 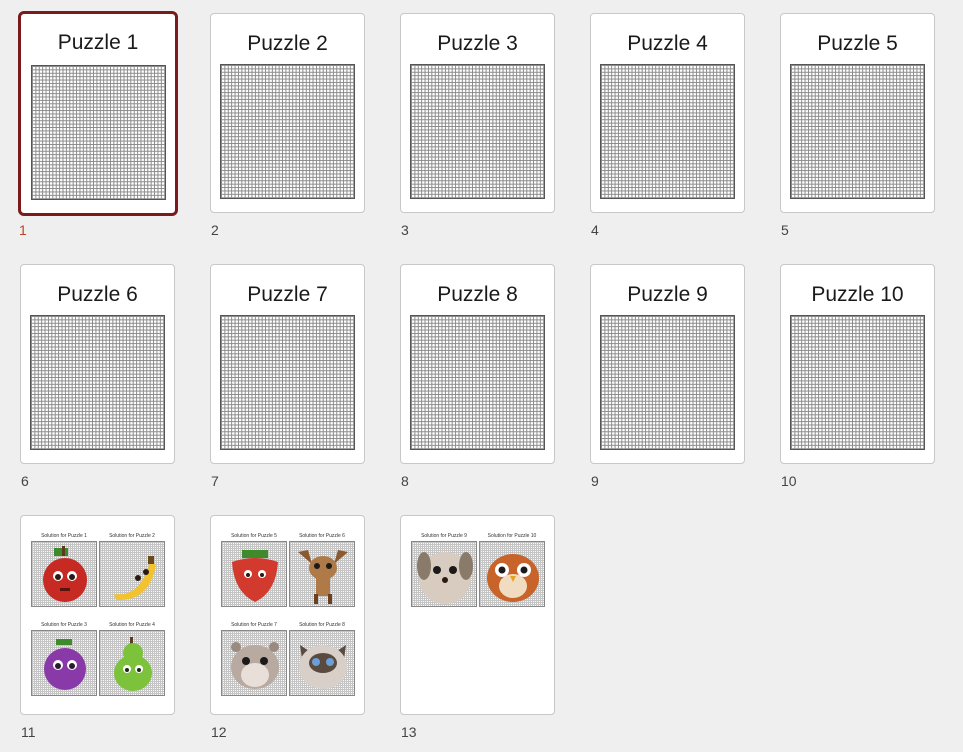 I want to click on banana-pixel-art, so click(x=135, y=578).